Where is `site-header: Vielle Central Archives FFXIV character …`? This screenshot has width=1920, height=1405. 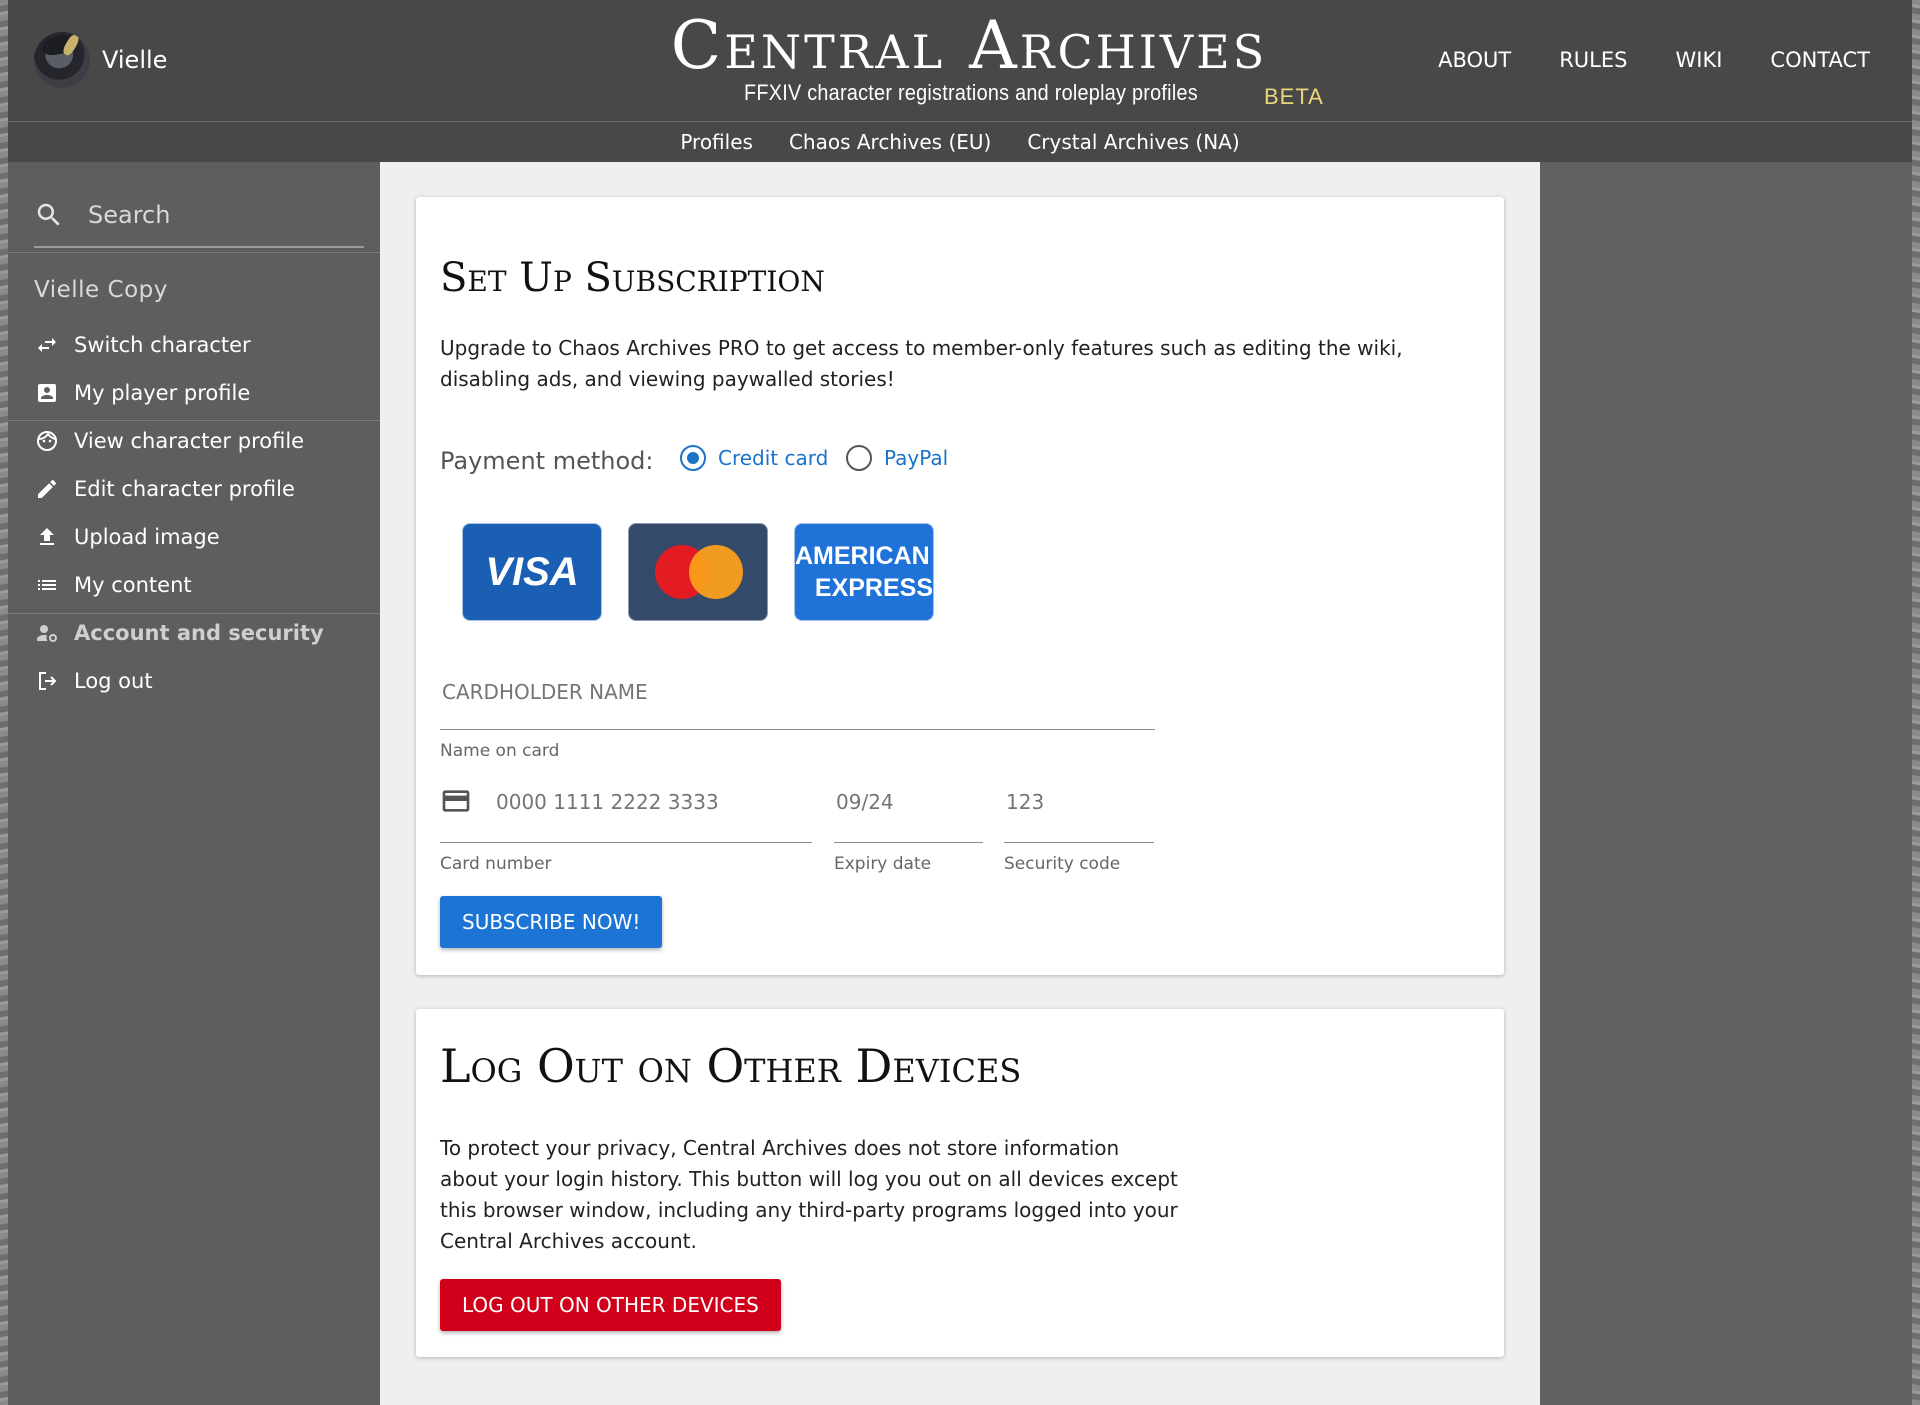 site-header: Vielle Central Archives FFXIV character … is located at coordinates (960, 61).